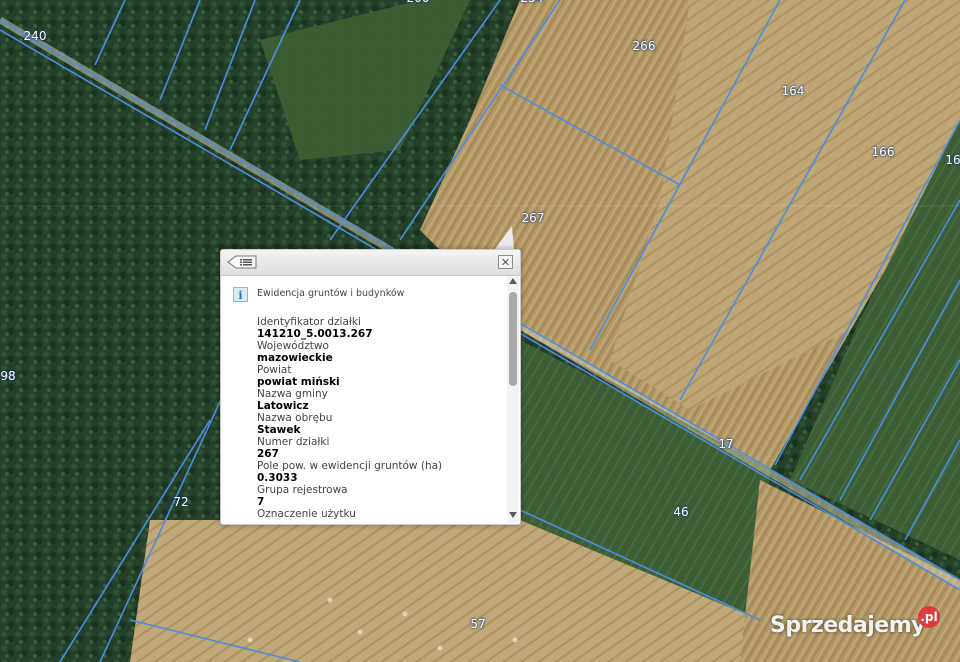  Describe the element at coordinates (306, 514) in the screenshot. I see `field-label: Oznaczenie użytku` at that location.